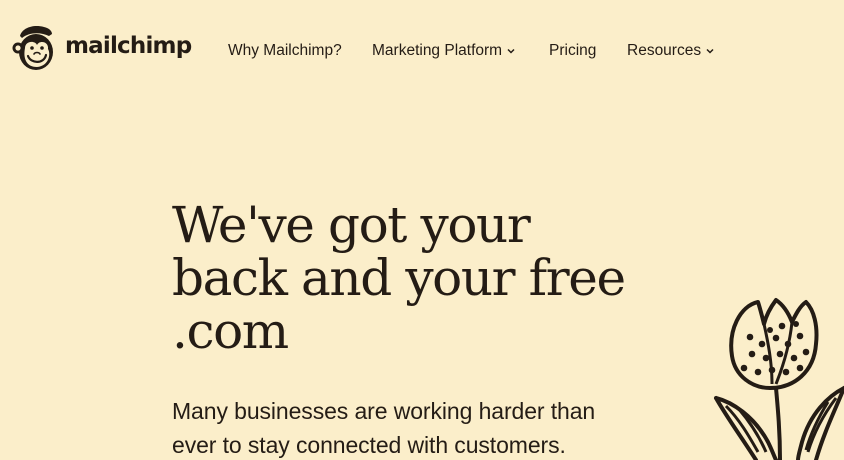 The height and width of the screenshot is (460, 844). I want to click on nav-resources: Resources, so click(670, 51).